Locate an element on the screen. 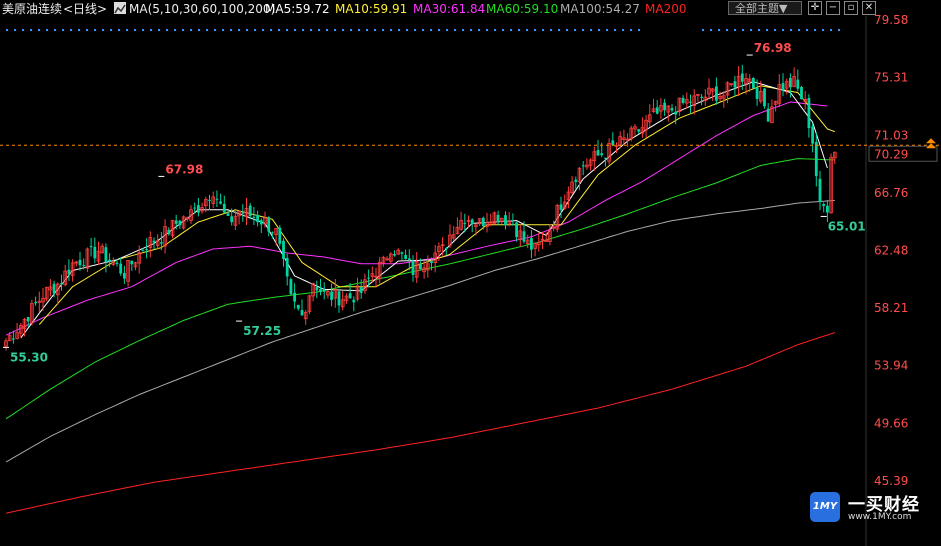  annotation-label: 65.01 is located at coordinates (847, 226).